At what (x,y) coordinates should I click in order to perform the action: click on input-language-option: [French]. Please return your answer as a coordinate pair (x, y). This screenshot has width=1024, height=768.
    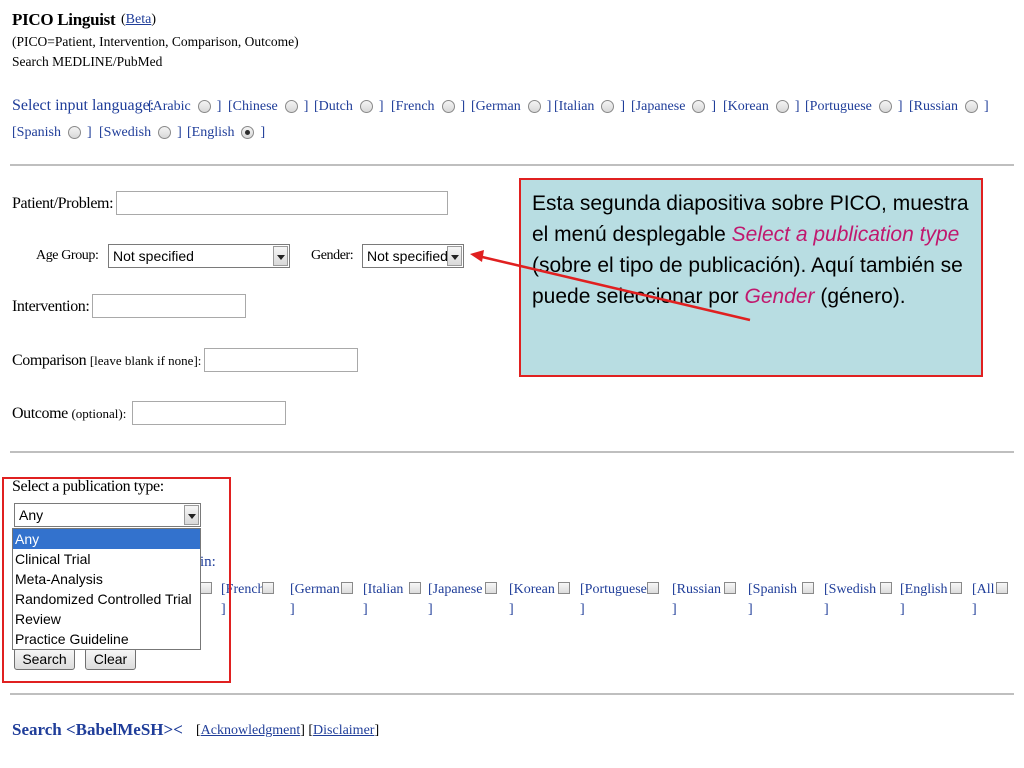
    Looking at the image, I should click on (428, 107).